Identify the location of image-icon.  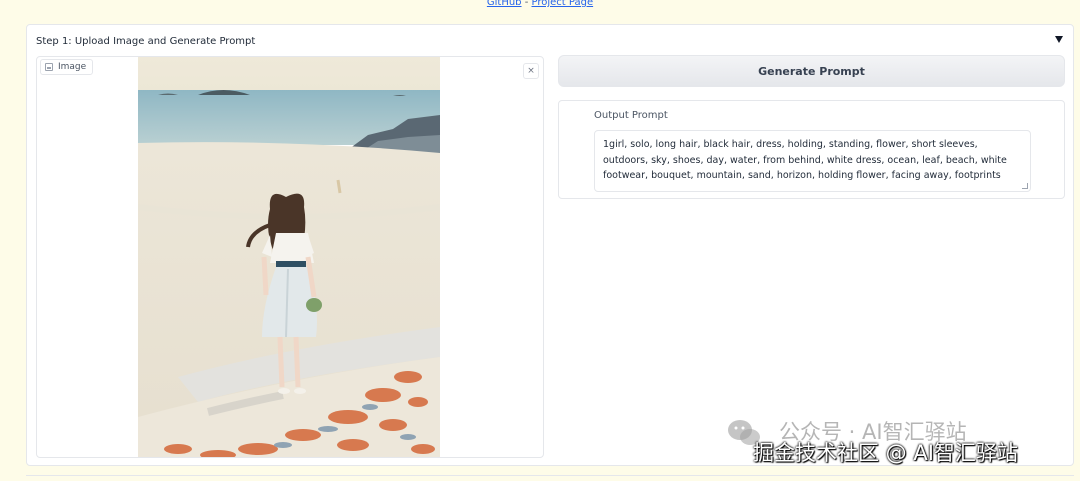
(49, 67).